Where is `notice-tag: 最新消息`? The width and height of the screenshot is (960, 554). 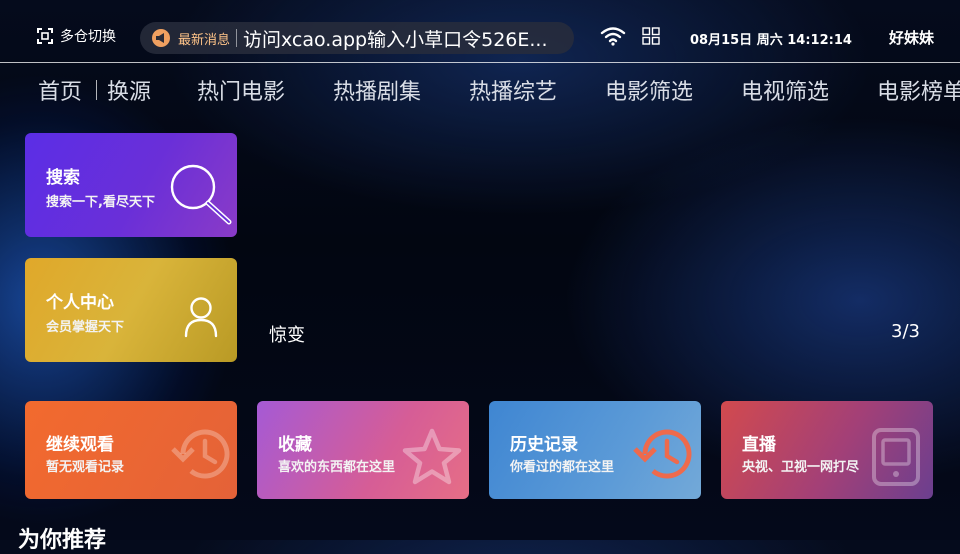 notice-tag: 最新消息 is located at coordinates (204, 40).